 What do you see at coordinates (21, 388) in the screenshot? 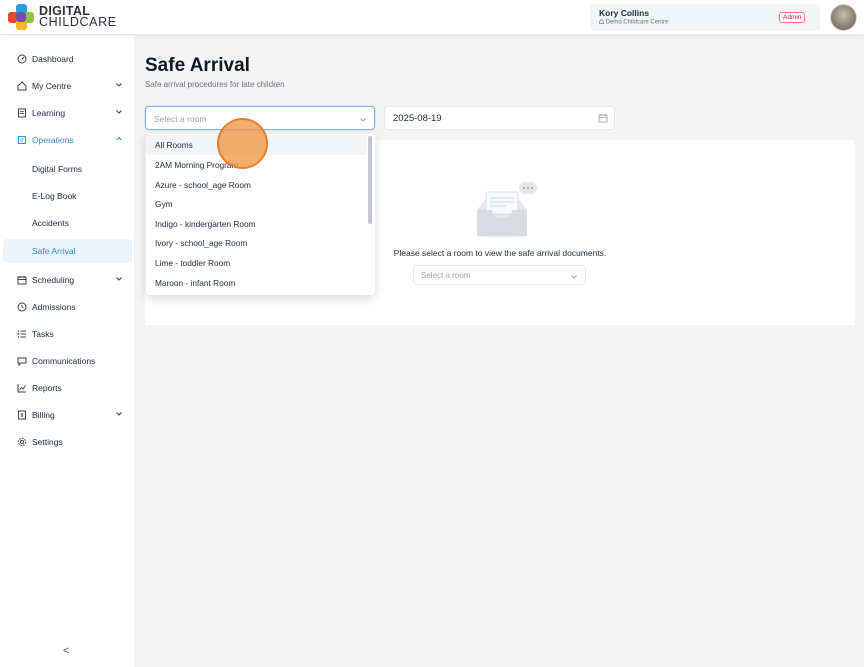
I see `chart-icon` at bounding box center [21, 388].